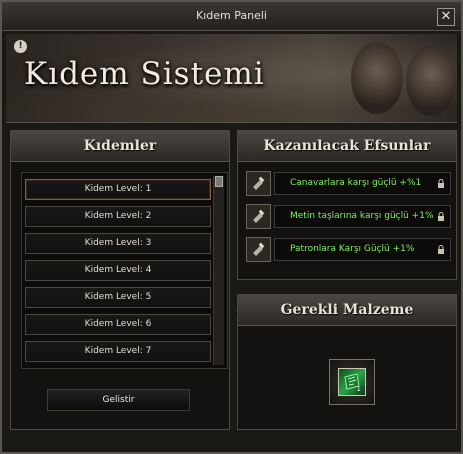 Image resolution: width=463 pixels, height=454 pixels. I want to click on scrollbar-thumb, so click(219, 181).